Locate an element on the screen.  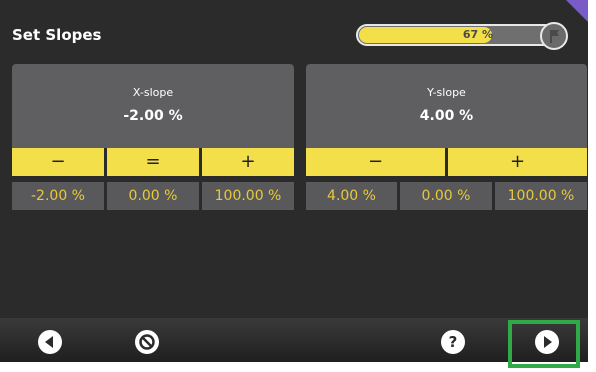
x-slope-value: -2.00 % is located at coordinates (153, 116).